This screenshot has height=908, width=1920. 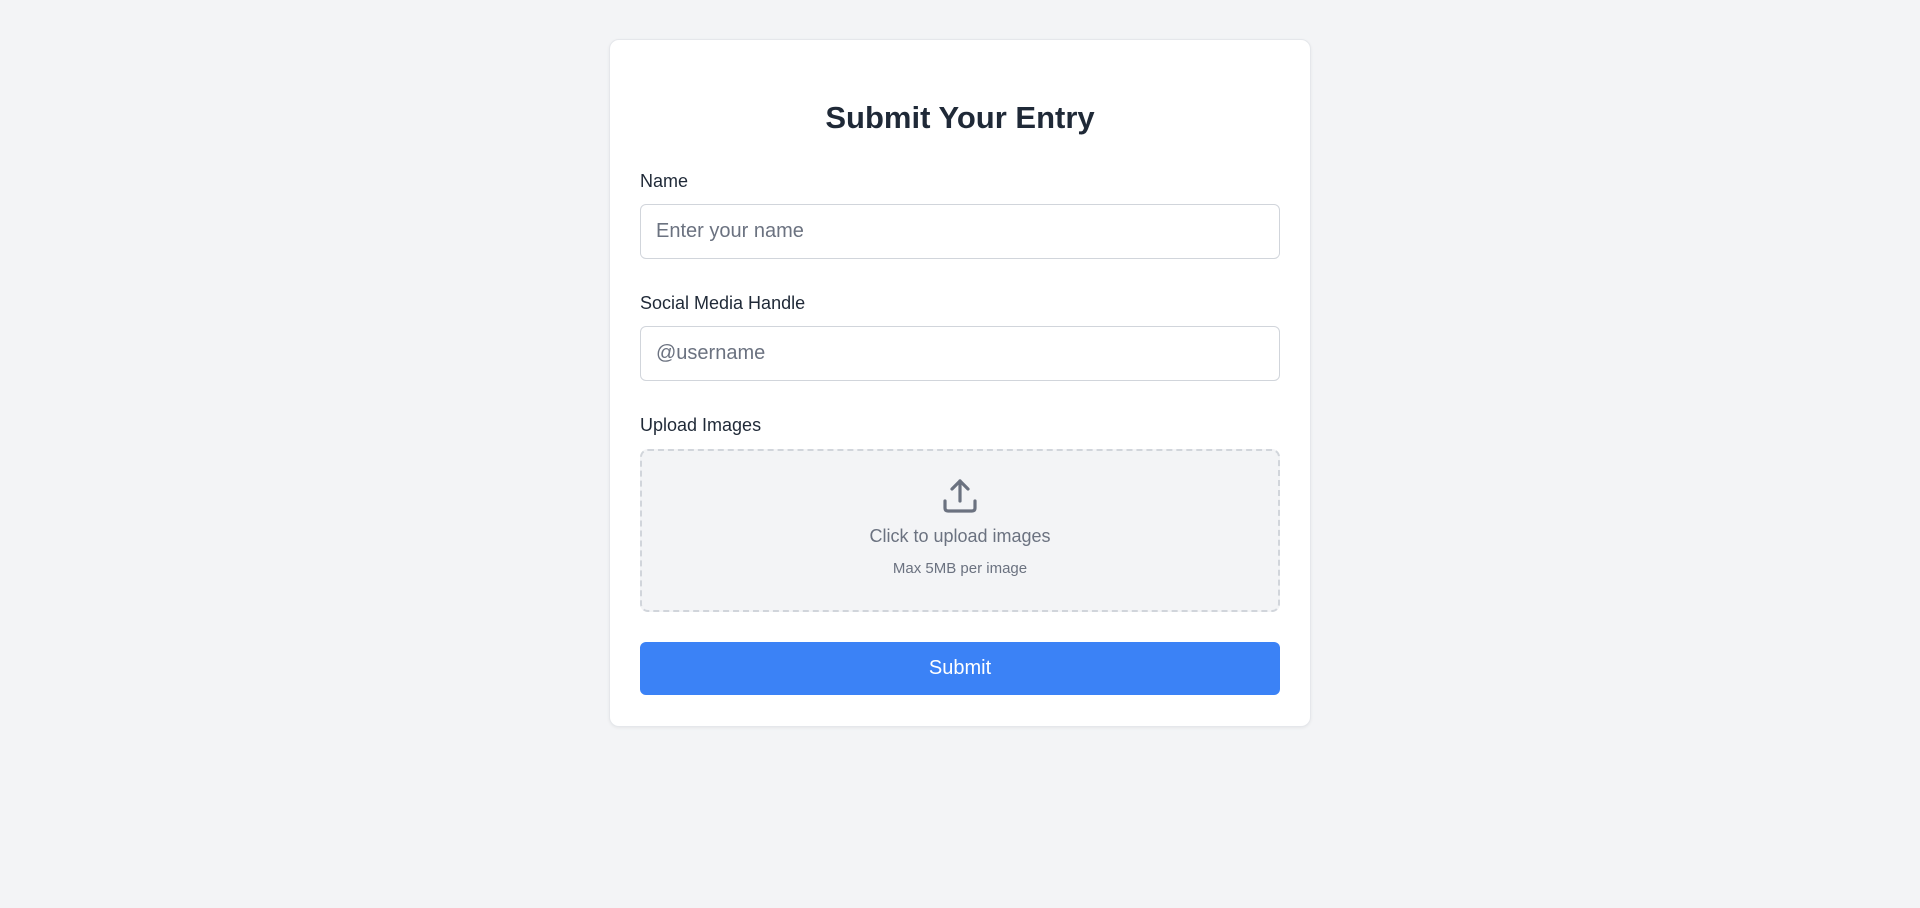 I want to click on upload-prompt-text: Click to upload images, so click(x=960, y=536).